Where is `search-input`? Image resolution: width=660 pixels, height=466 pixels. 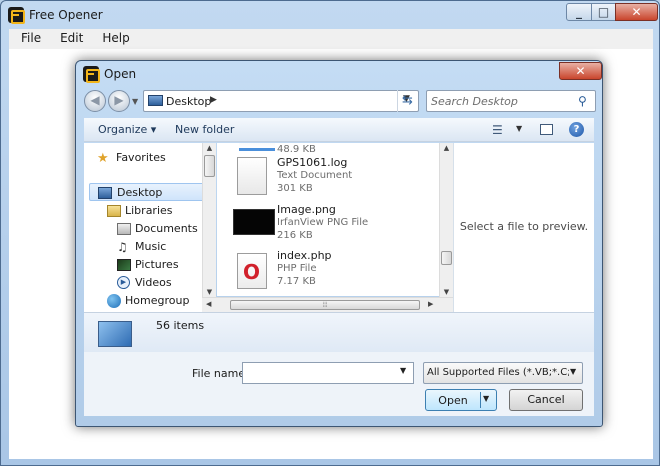
search-input is located at coordinates (501, 101).